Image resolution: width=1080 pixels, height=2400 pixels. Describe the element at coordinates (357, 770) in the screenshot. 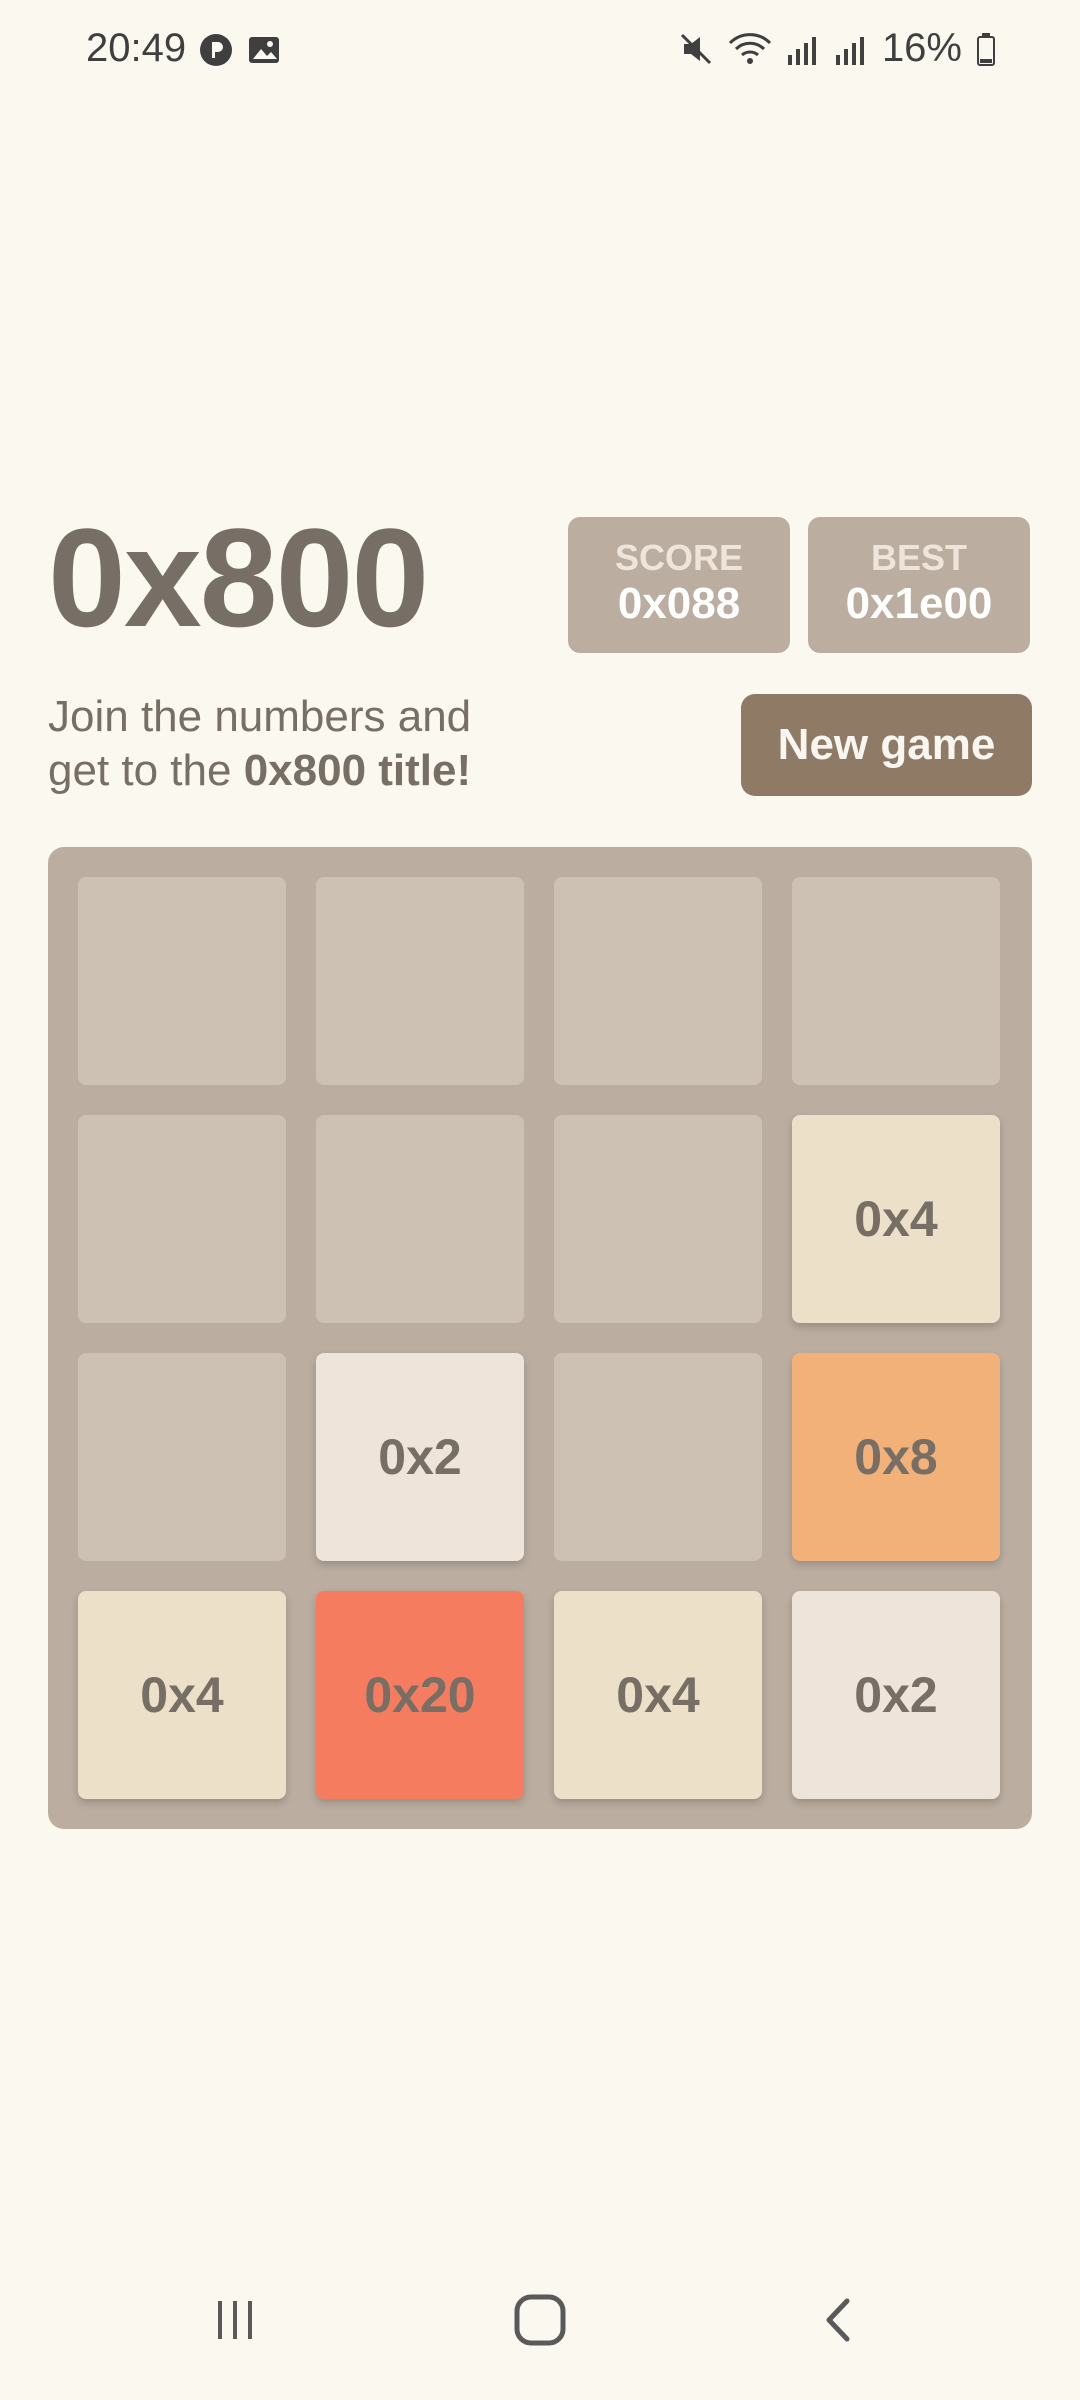

I see `intro-goal: 0x800 title!` at that location.